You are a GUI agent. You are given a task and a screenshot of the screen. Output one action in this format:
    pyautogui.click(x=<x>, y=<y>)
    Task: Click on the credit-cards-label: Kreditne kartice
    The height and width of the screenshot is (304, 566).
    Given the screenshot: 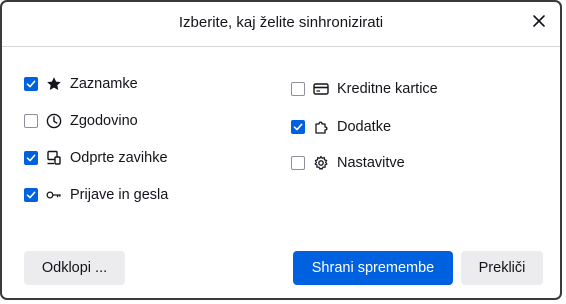 What is the action you would take?
    pyautogui.click(x=387, y=89)
    